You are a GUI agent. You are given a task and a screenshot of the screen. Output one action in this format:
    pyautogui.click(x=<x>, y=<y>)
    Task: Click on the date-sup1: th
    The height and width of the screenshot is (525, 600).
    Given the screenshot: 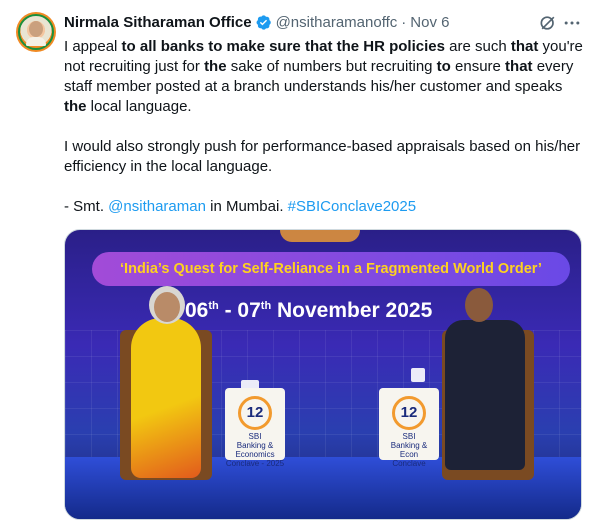 What is the action you would take?
    pyautogui.click(x=213, y=306)
    